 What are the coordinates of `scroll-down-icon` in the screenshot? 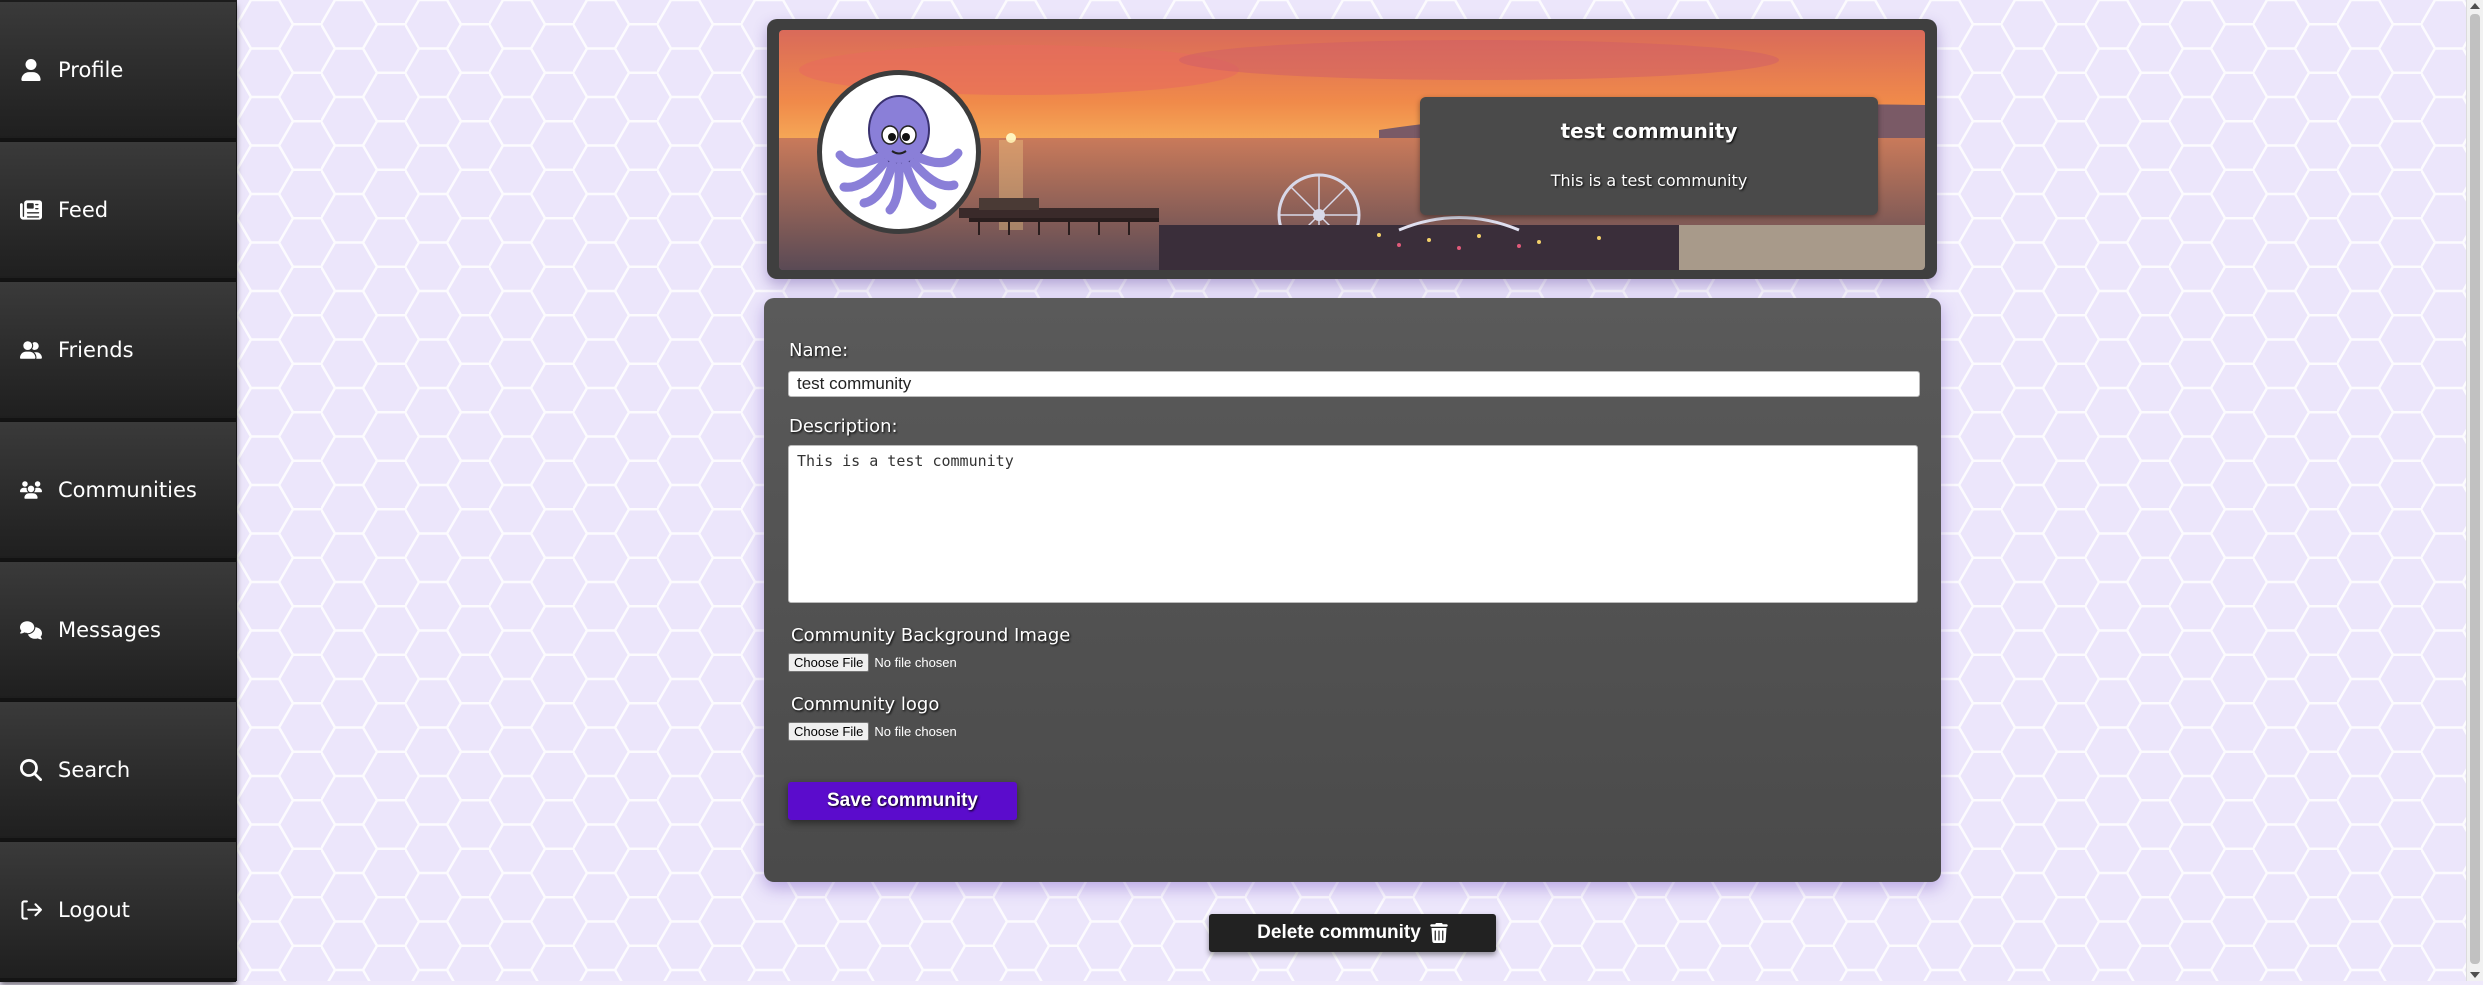 It's located at (2475, 975).